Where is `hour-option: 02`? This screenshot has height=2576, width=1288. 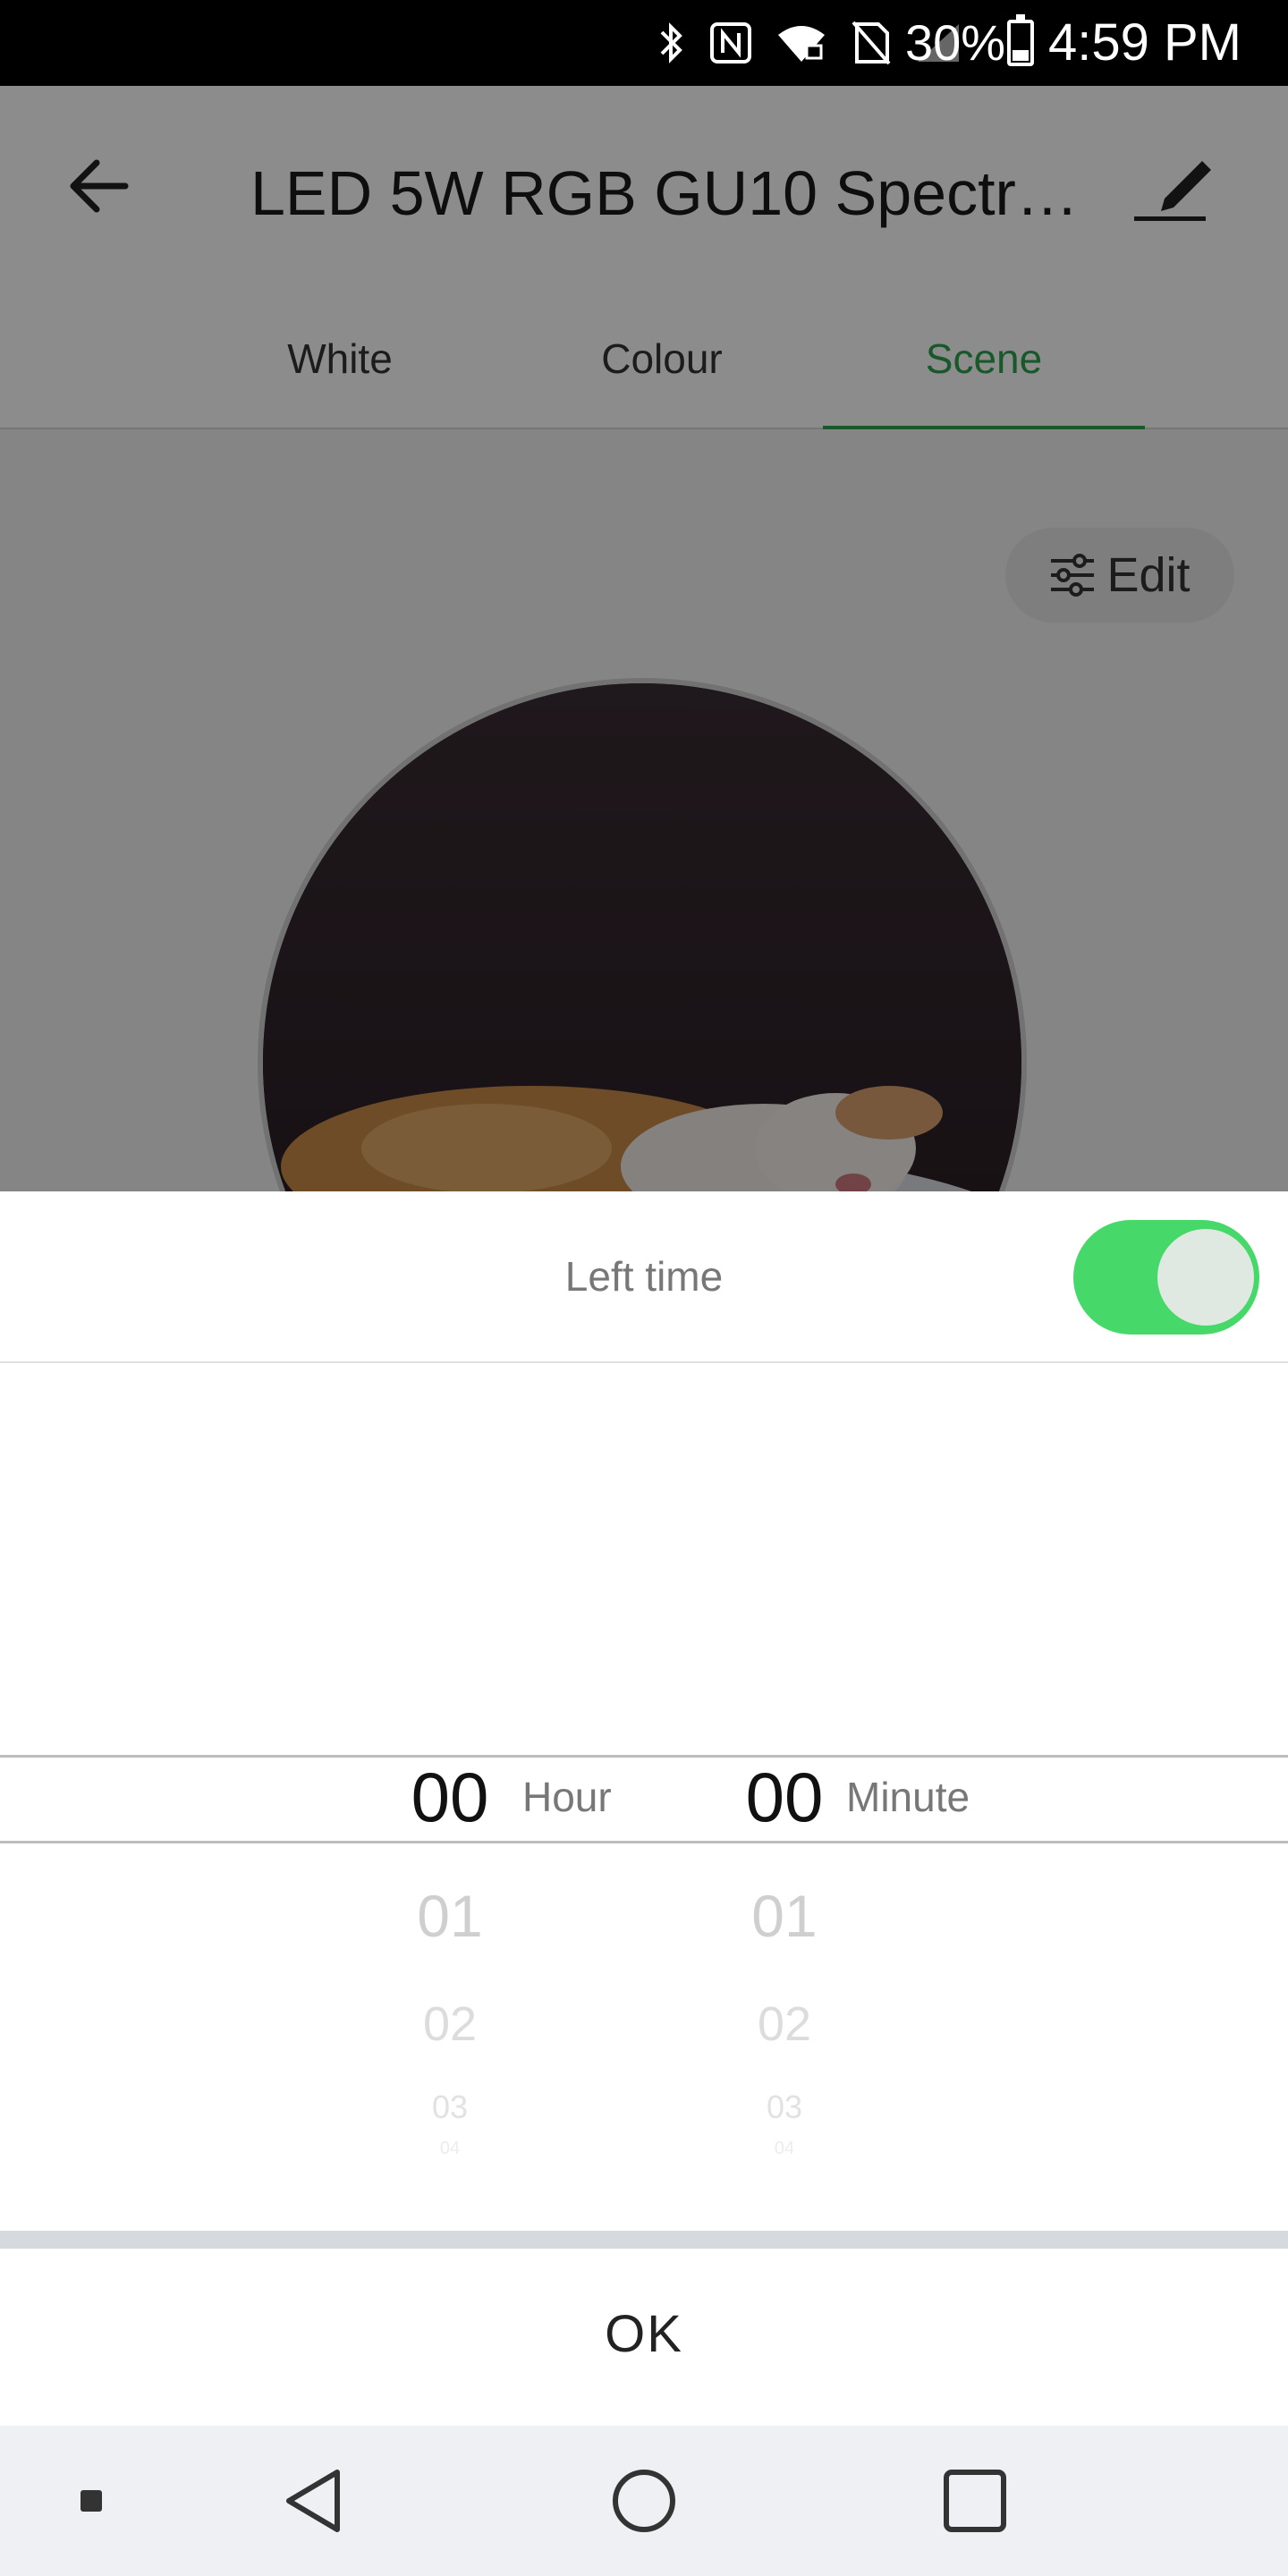
hour-option: 02 is located at coordinates (450, 2024).